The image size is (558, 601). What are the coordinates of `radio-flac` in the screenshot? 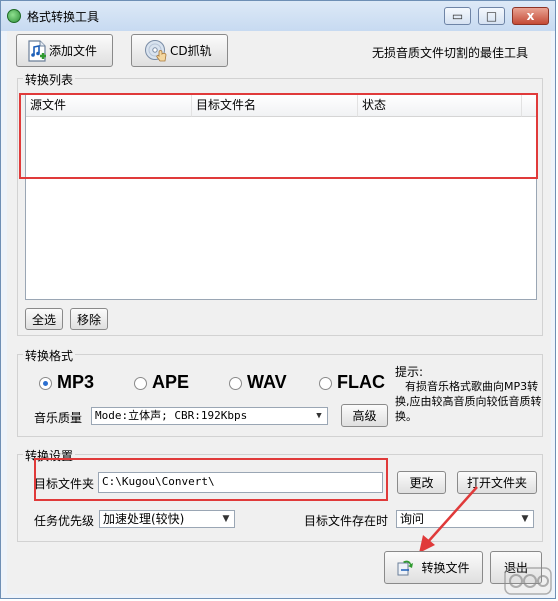 It's located at (325, 383).